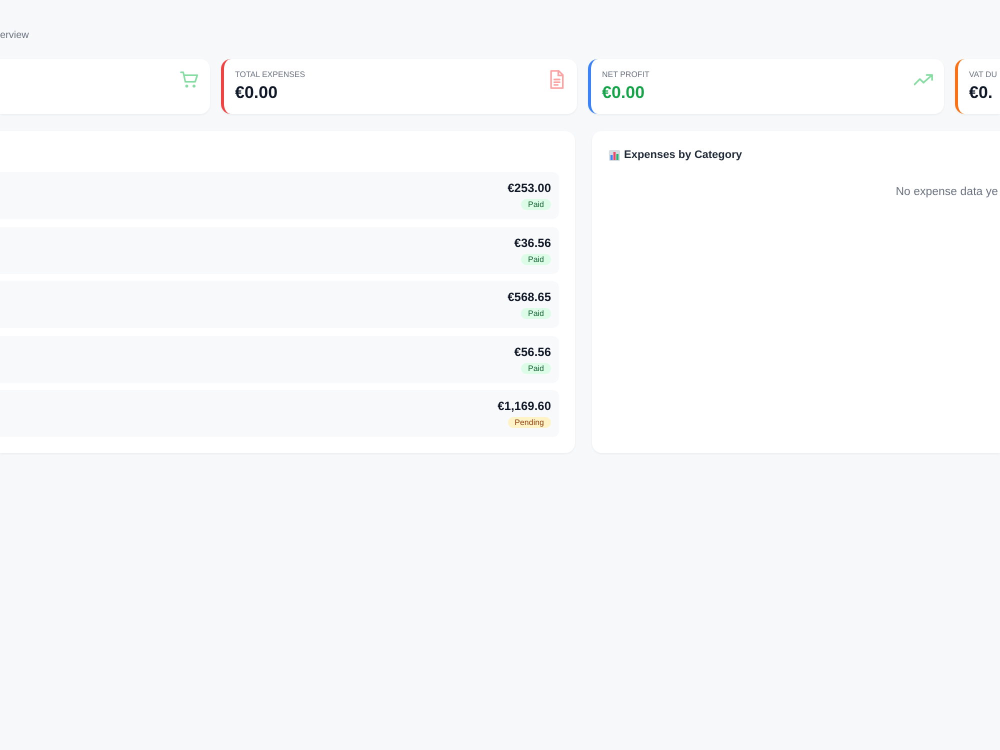 Image resolution: width=1000 pixels, height=750 pixels. What do you see at coordinates (529, 297) in the screenshot?
I see `transaction-amount: €568.65` at bounding box center [529, 297].